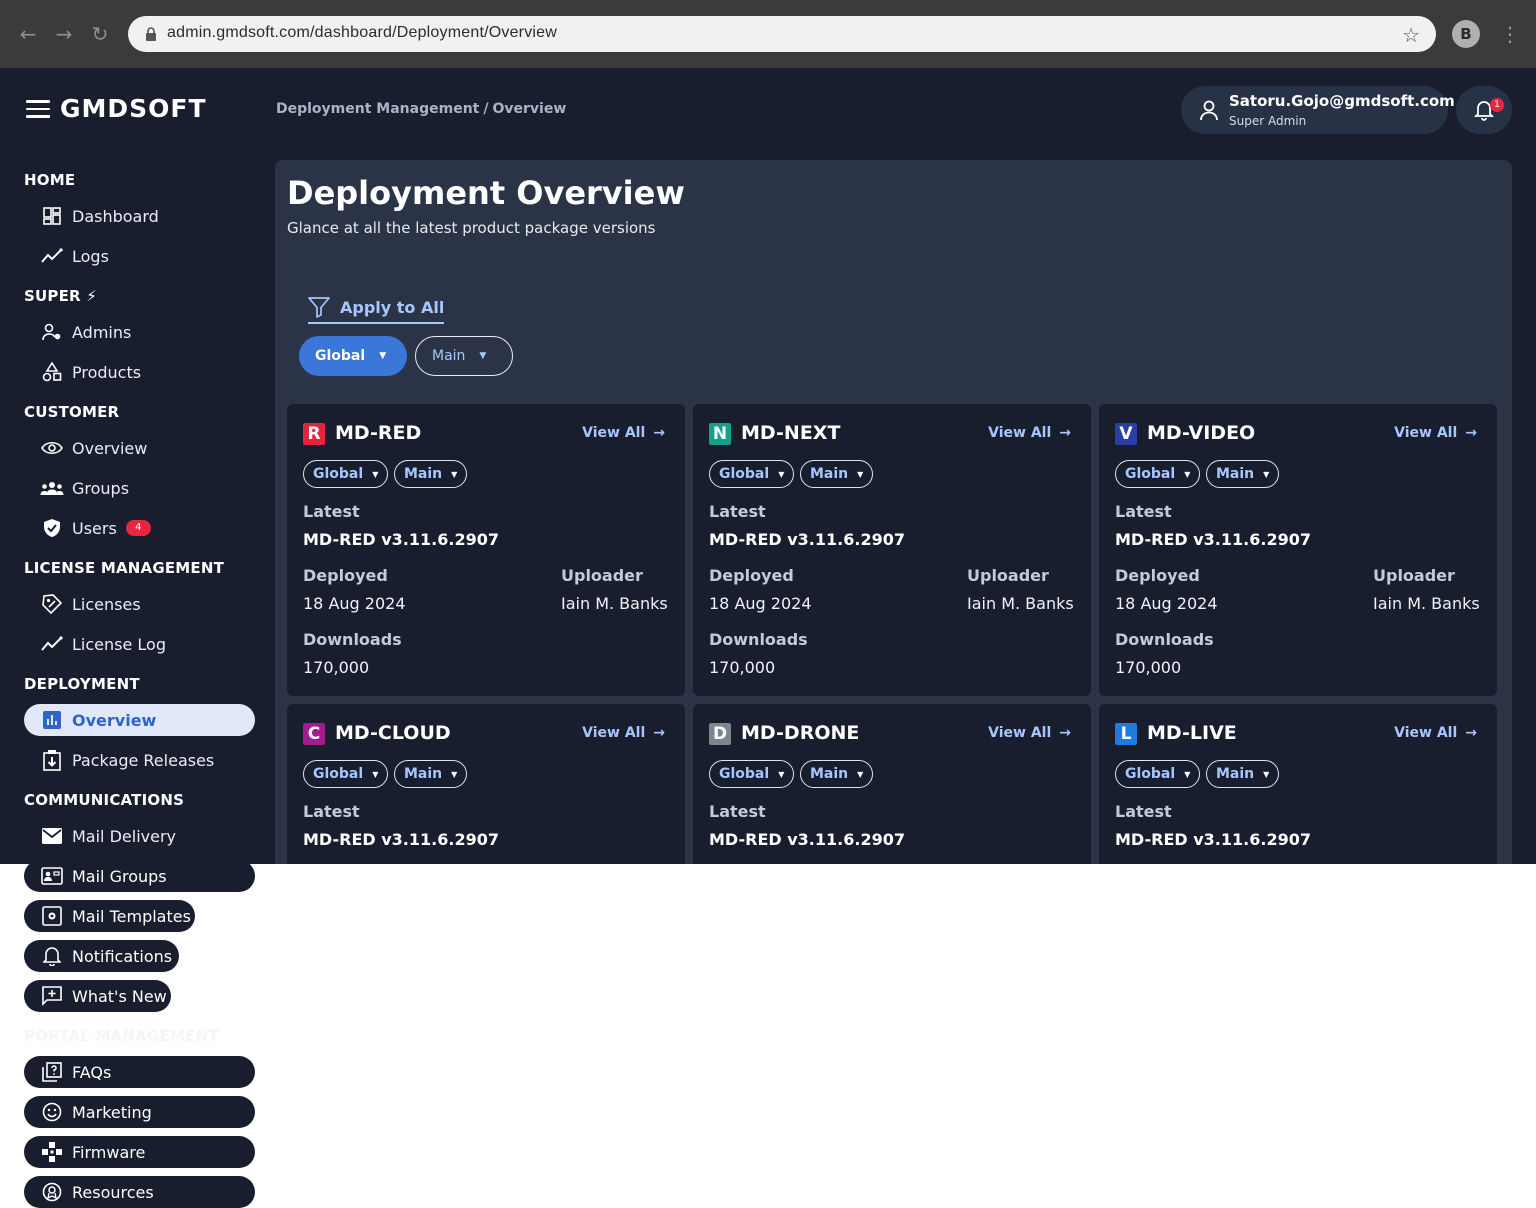 Image resolution: width=1536 pixels, height=1208 pixels. What do you see at coordinates (151, 34) in the screenshot?
I see `lock-icon` at bounding box center [151, 34].